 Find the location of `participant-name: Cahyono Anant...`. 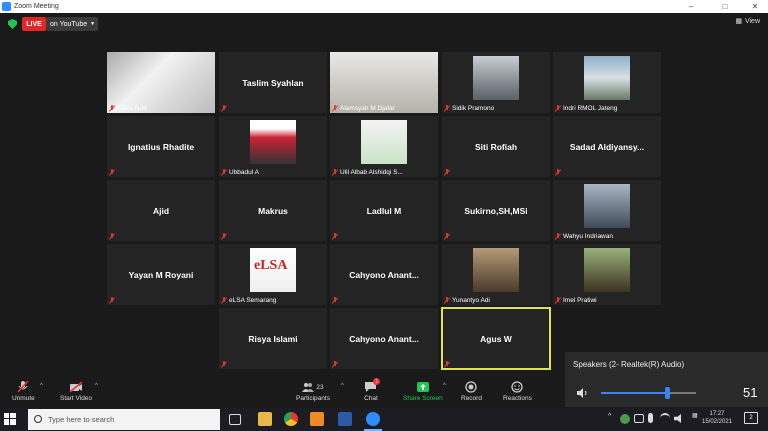

participant-name: Cahyono Anant... is located at coordinates (384, 274).